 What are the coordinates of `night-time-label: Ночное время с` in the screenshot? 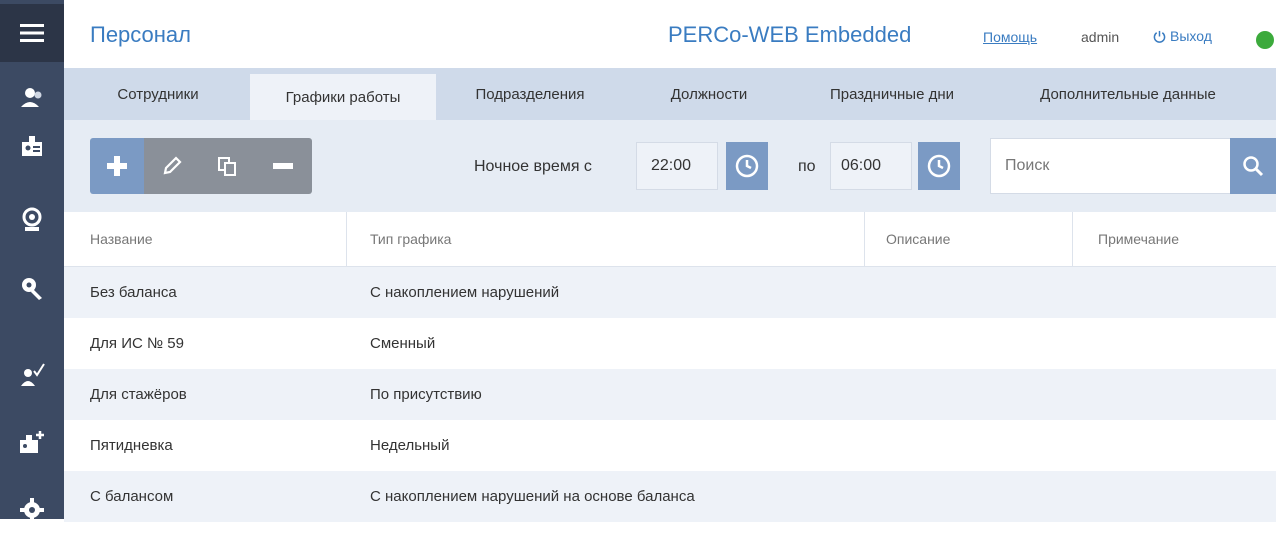 It's located at (533, 166).